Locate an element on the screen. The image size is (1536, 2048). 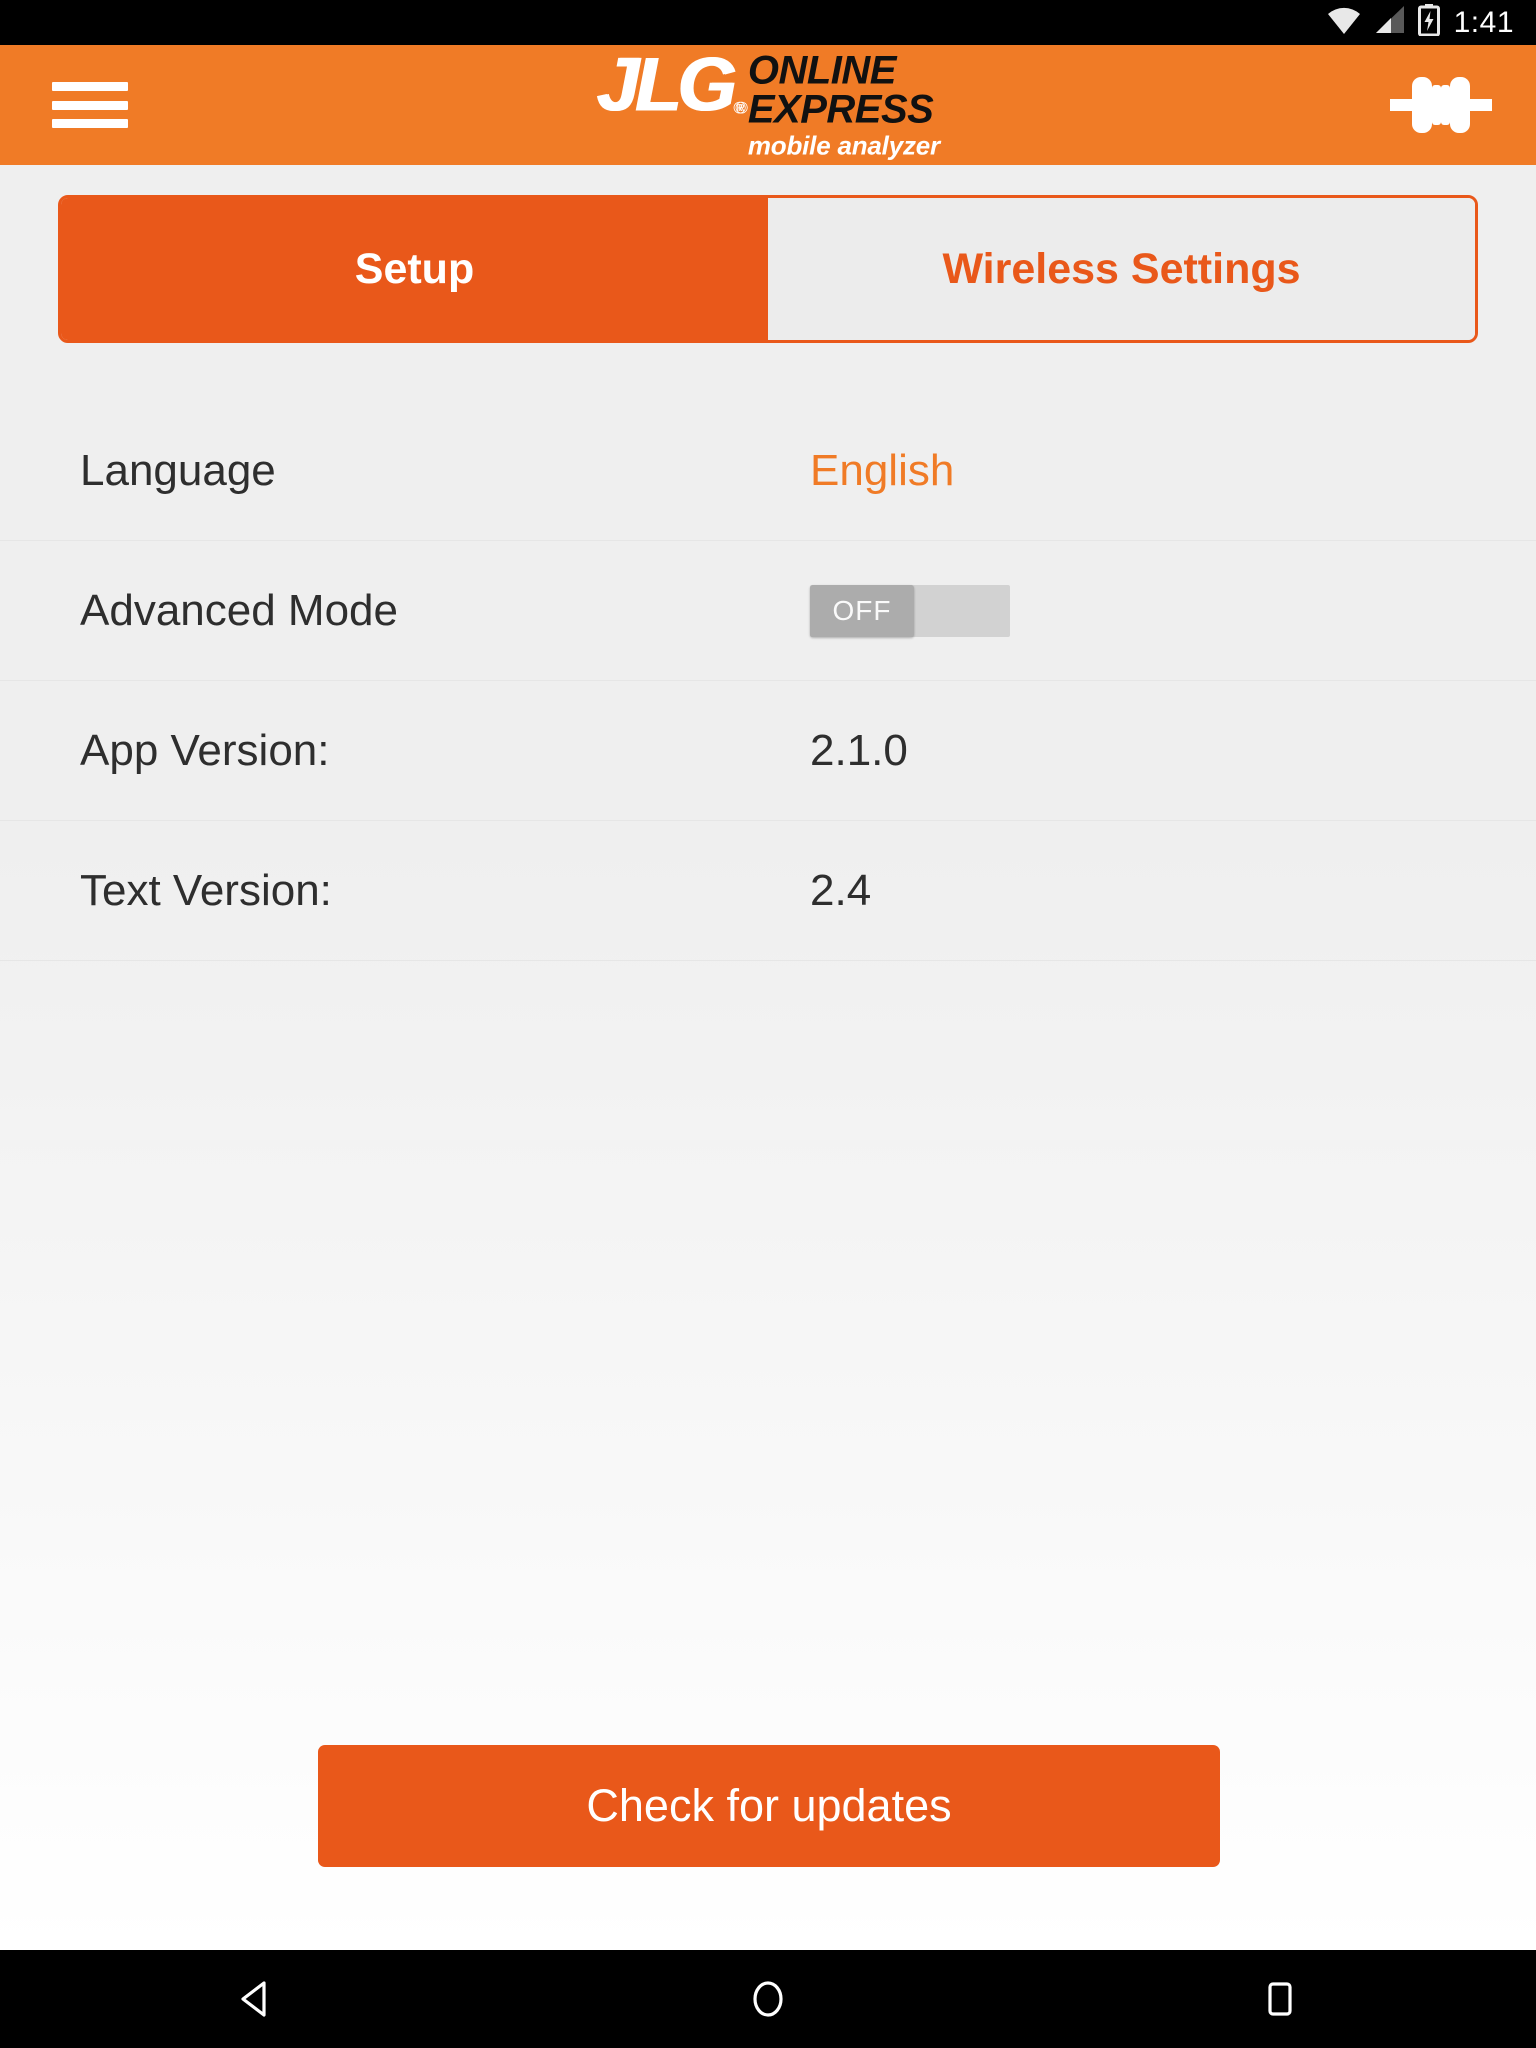
settings-row-label: Language is located at coordinates (178, 470).